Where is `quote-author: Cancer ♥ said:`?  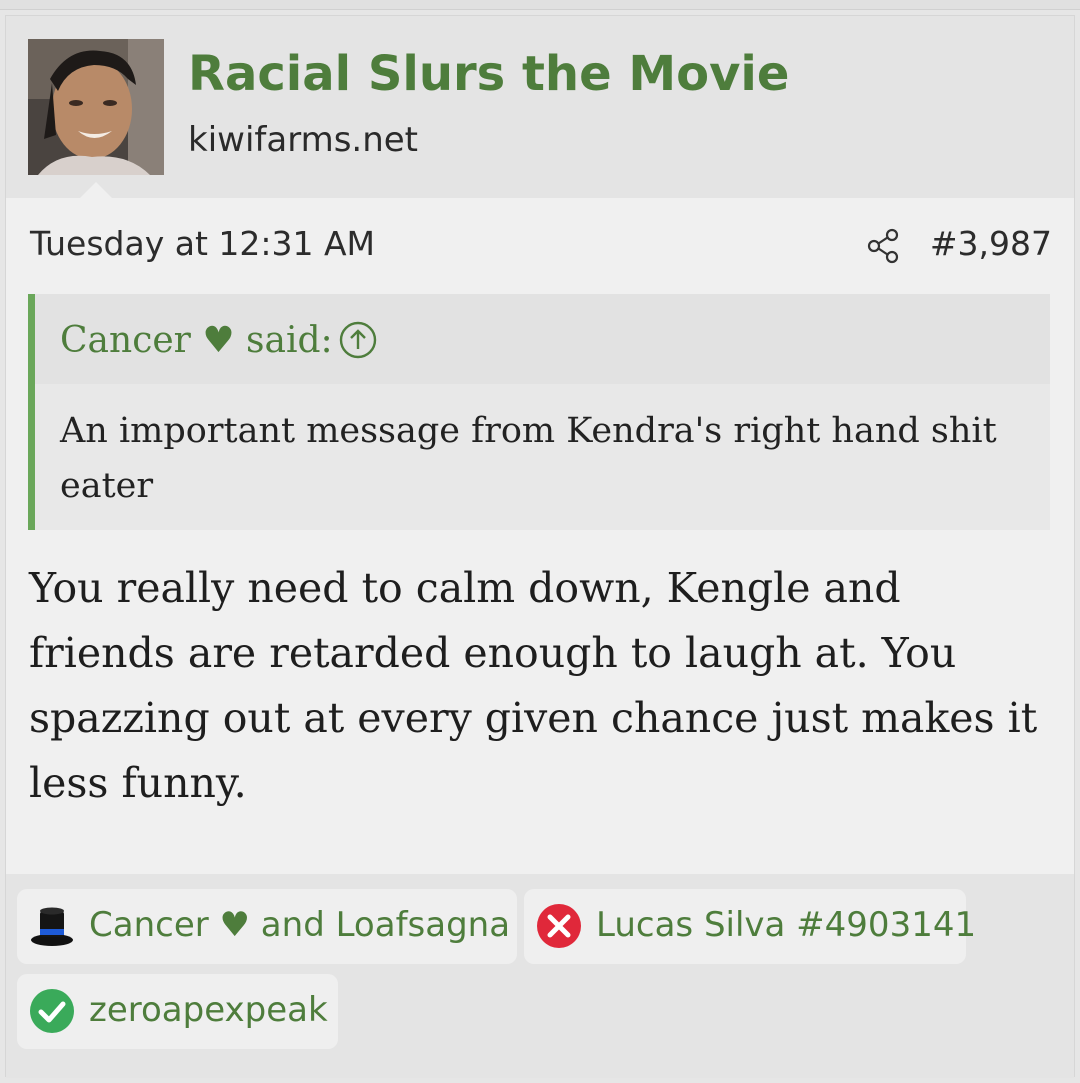 quote-author: Cancer ♥ said: is located at coordinates (196, 340).